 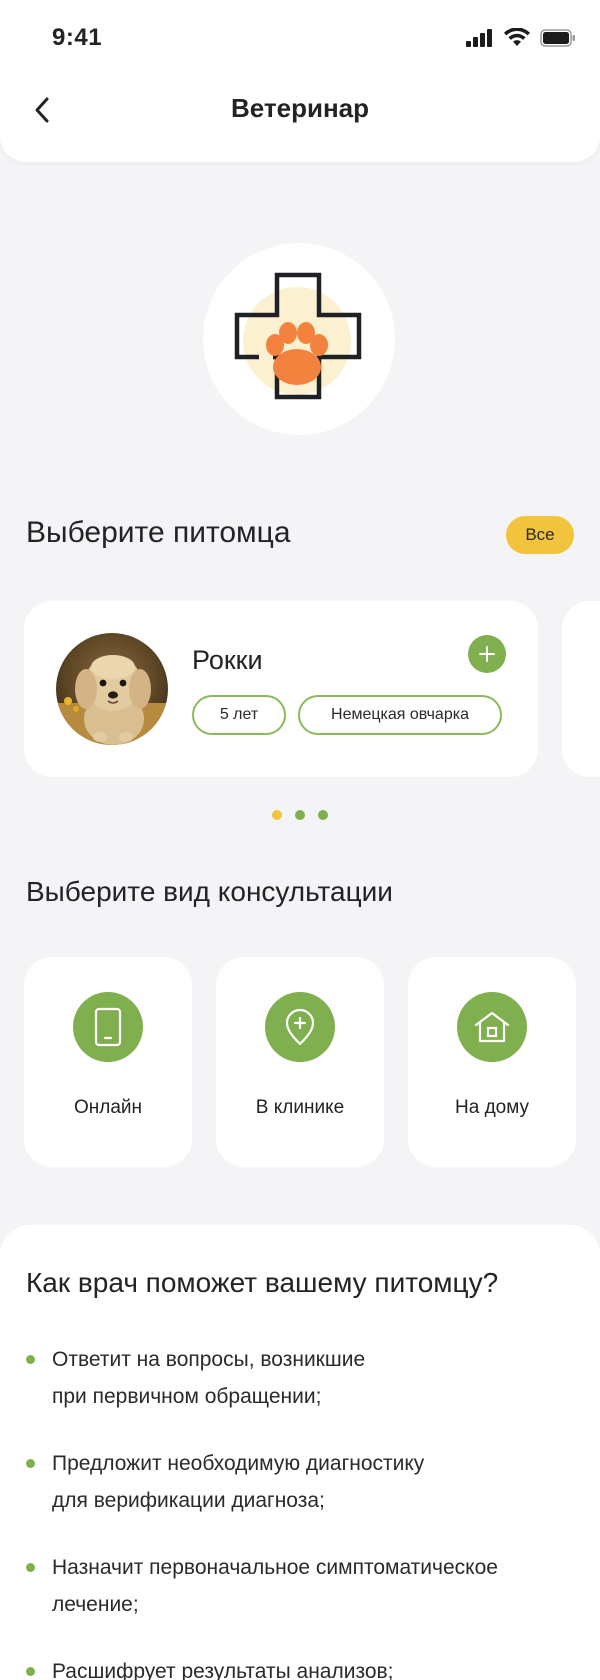 What do you see at coordinates (238, 1463) in the screenshot?
I see `list-item-text: Предложит необходимую диагностику` at bounding box center [238, 1463].